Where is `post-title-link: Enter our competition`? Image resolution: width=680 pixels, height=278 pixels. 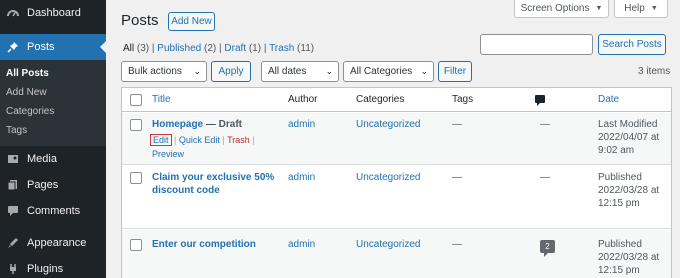 post-title-link: Enter our competition is located at coordinates (204, 244).